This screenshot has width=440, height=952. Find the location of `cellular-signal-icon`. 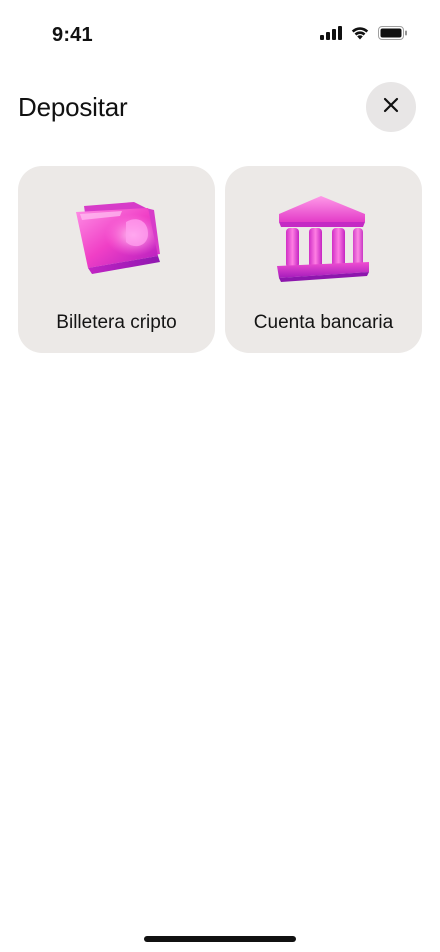

cellular-signal-icon is located at coordinates (331, 32).